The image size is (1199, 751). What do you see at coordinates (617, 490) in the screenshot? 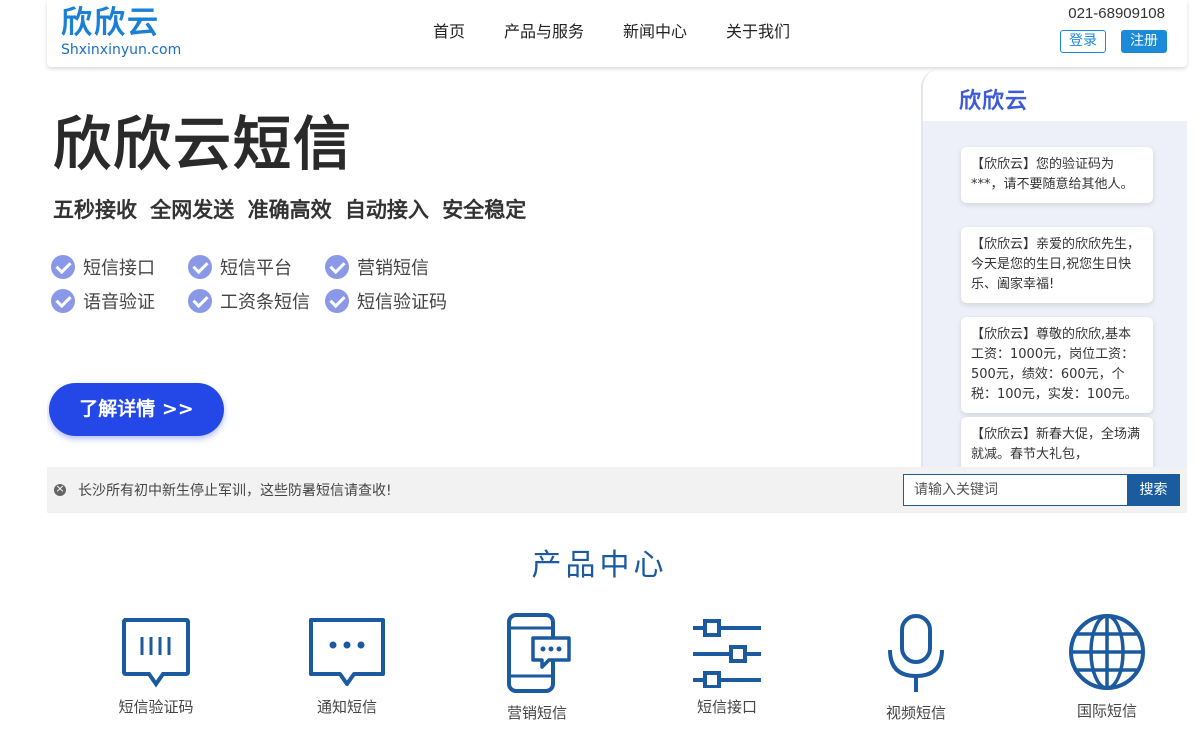
I see `notice-bar: 长沙所有初中新生停止军训，这些防暑短信请查收! 搜索` at bounding box center [617, 490].